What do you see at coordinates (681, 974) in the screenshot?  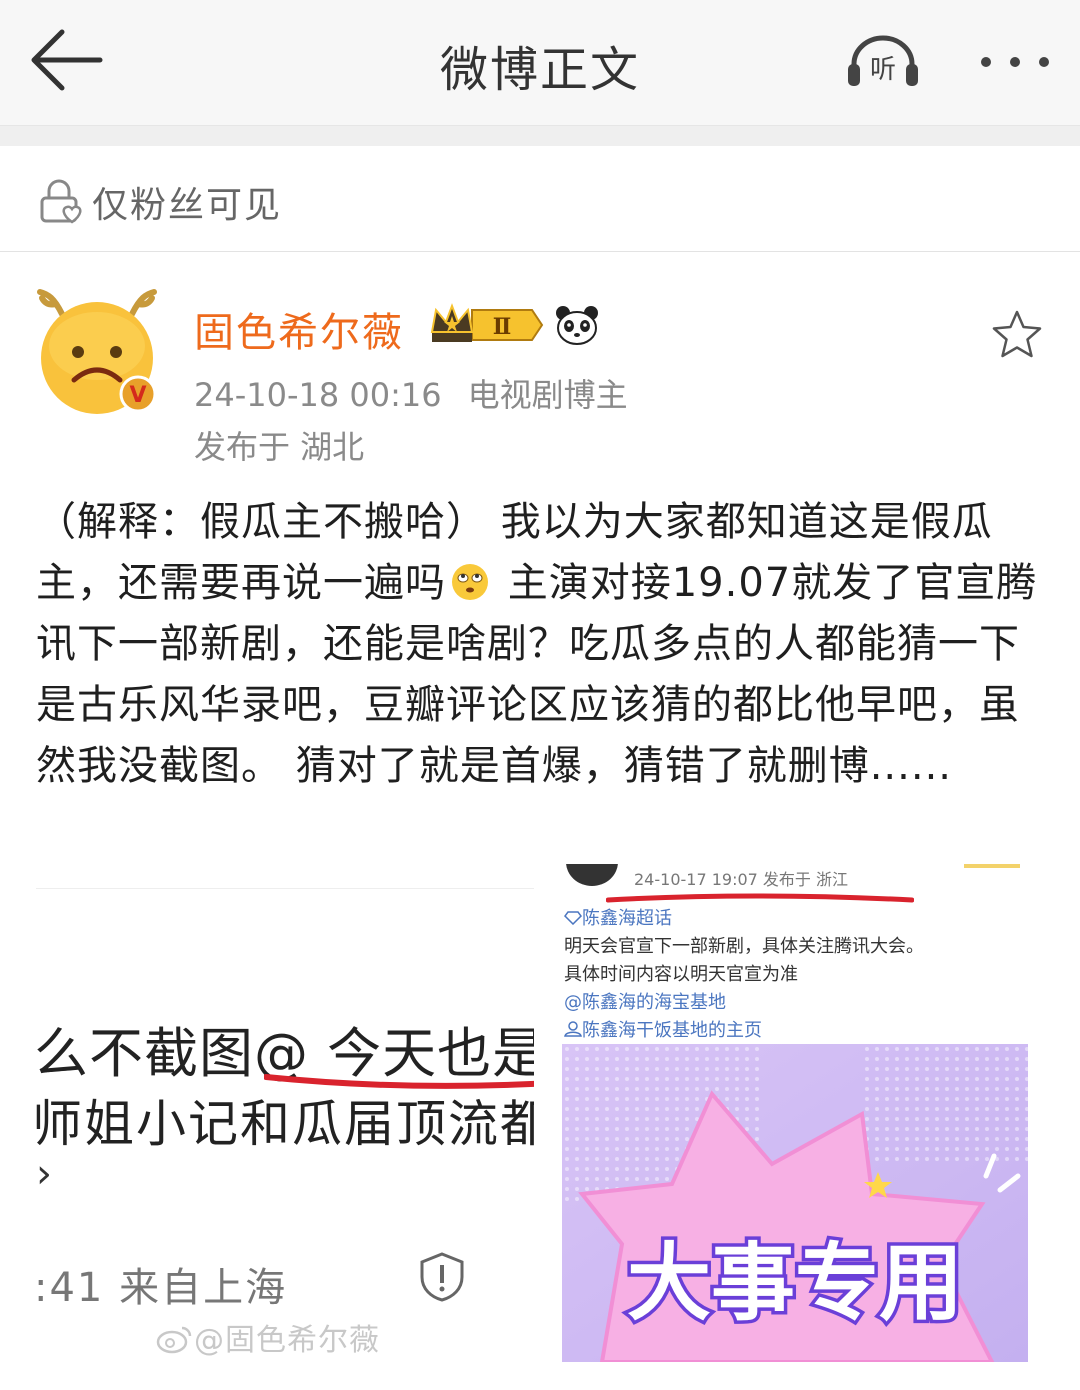 I see `screenshot-right-text2: 具体时间内容以明天官宣为准` at bounding box center [681, 974].